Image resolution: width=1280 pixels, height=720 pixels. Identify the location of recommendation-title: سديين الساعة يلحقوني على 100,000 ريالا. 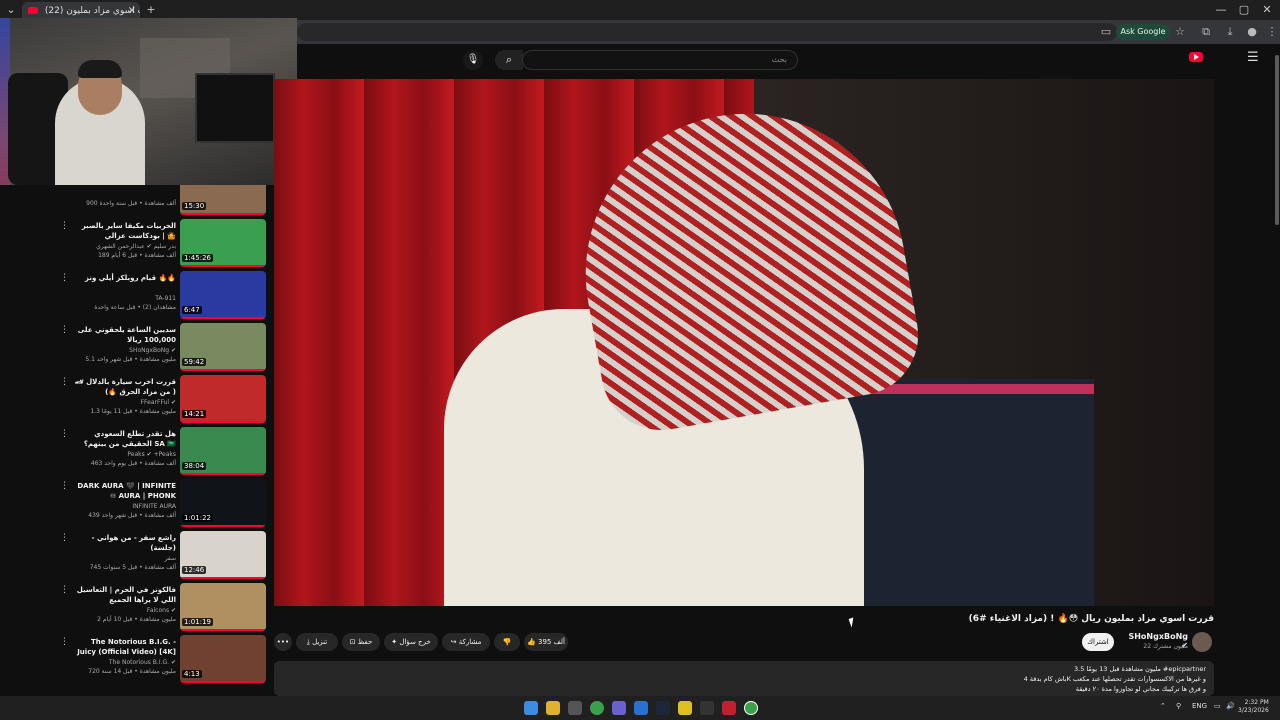
(124, 335).